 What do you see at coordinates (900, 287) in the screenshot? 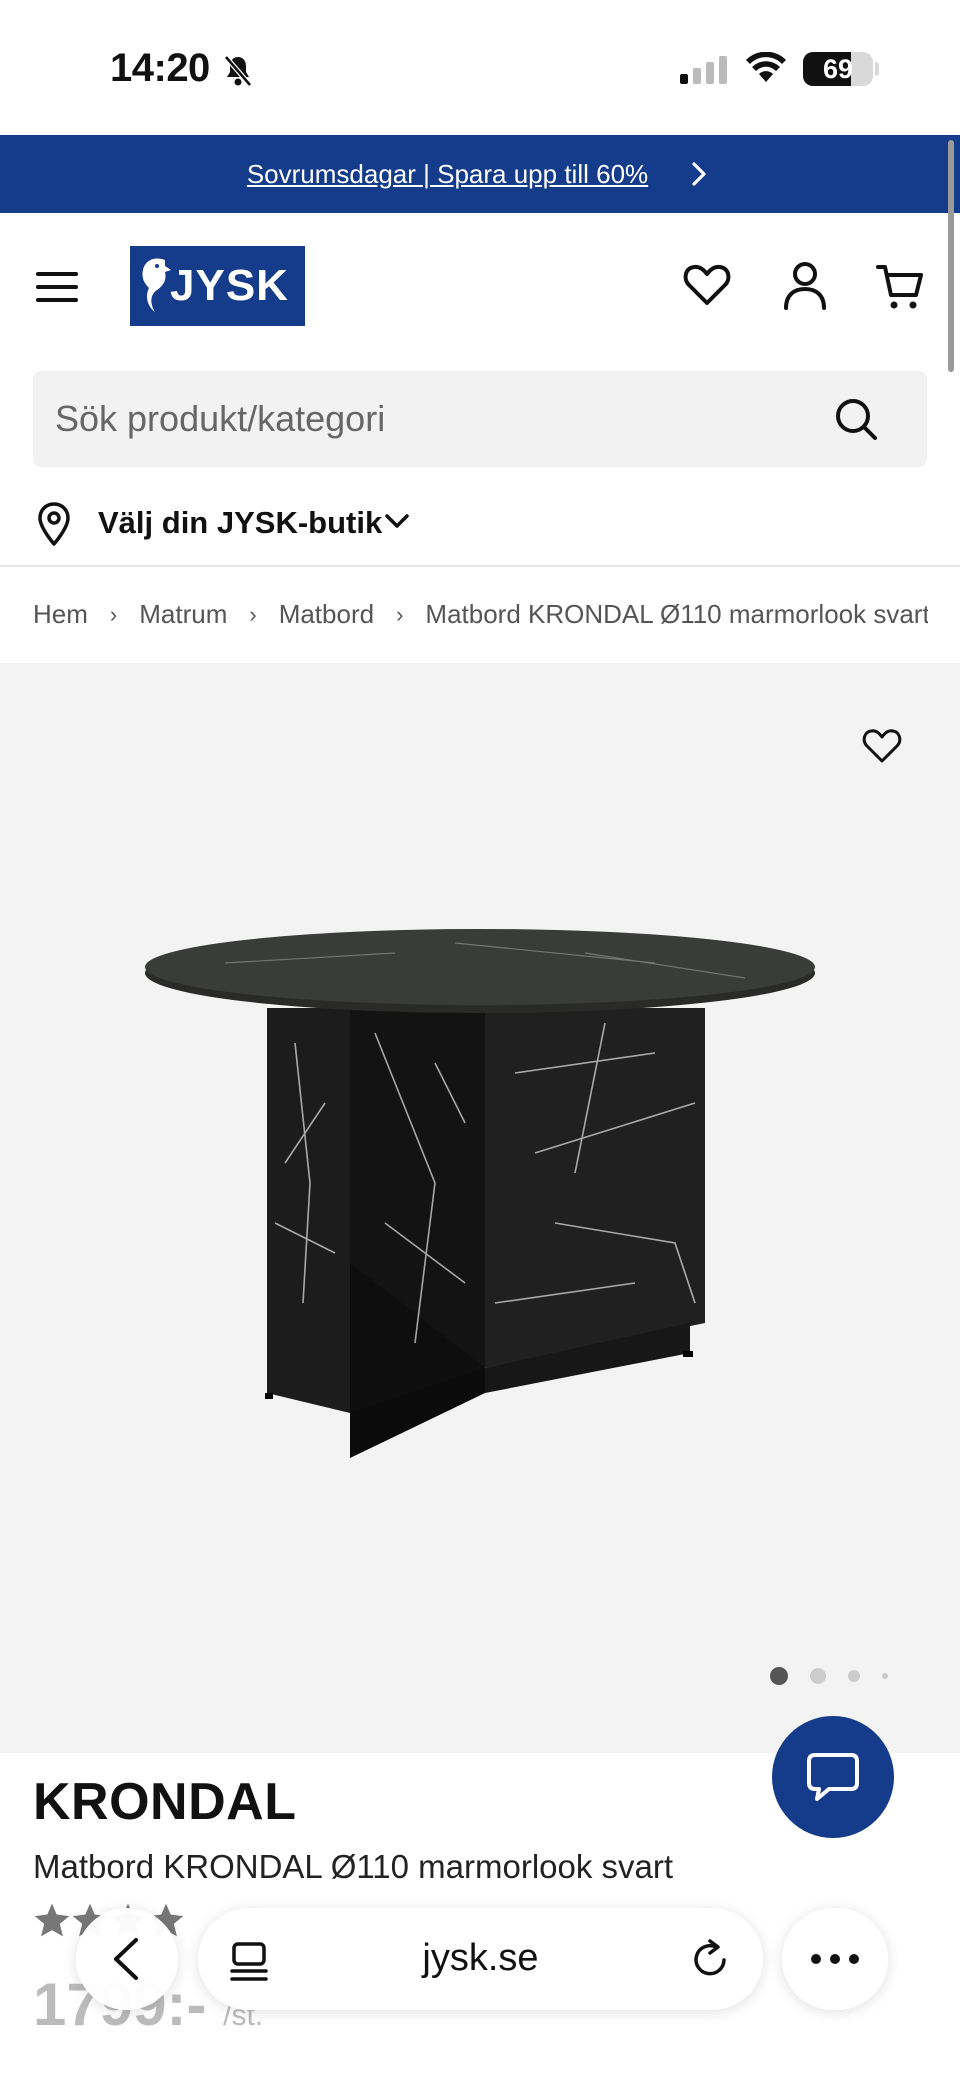
I see `cart-icon` at bounding box center [900, 287].